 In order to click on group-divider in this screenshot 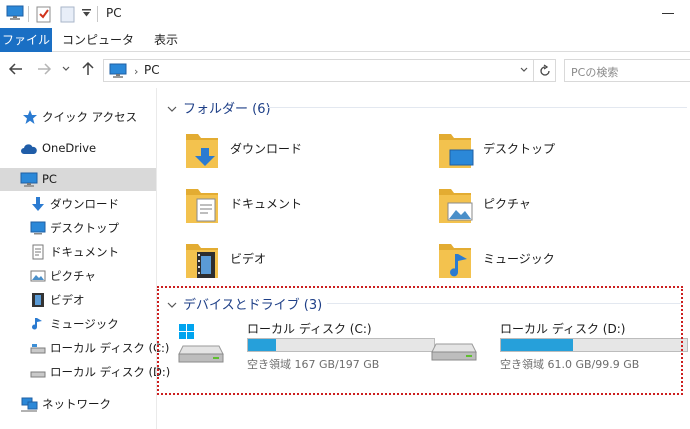, I will do `click(477, 107)`.